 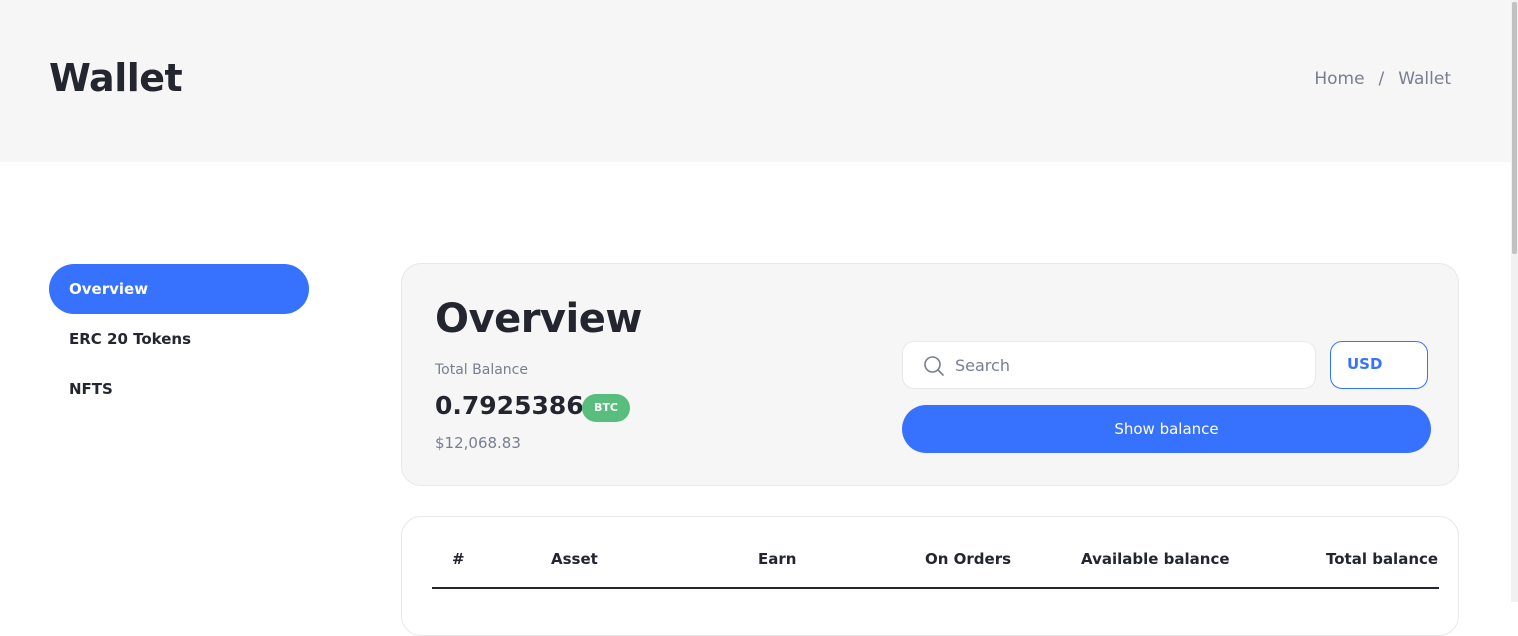 I want to click on breadcrumb: Home / Wallet, so click(x=1382, y=79).